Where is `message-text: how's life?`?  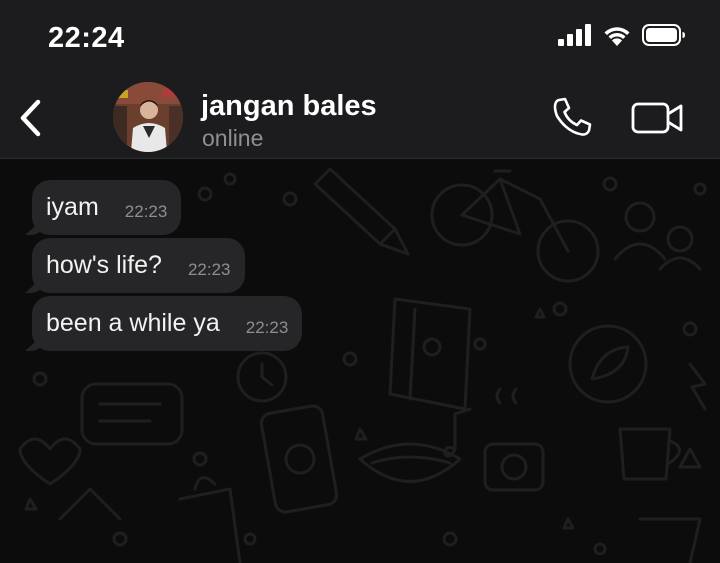 message-text: how's life? is located at coordinates (104, 265).